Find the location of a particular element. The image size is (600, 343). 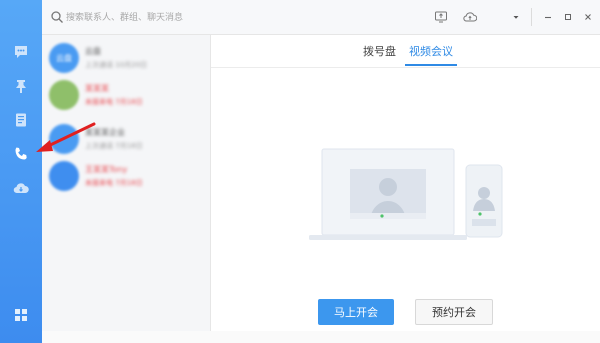

screen-share-button is located at coordinates (441, 17).